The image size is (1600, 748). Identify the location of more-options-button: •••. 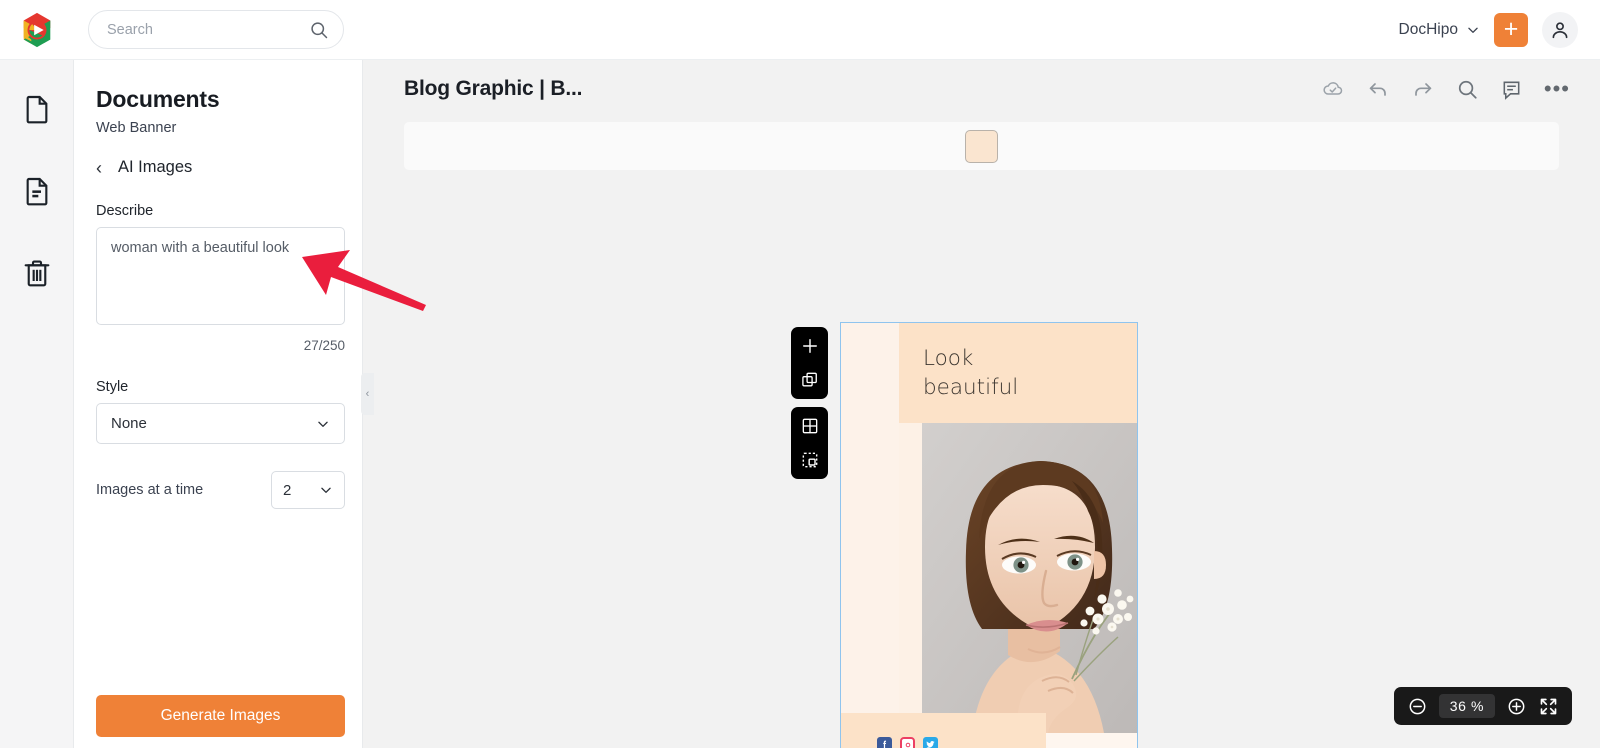
(1557, 89).